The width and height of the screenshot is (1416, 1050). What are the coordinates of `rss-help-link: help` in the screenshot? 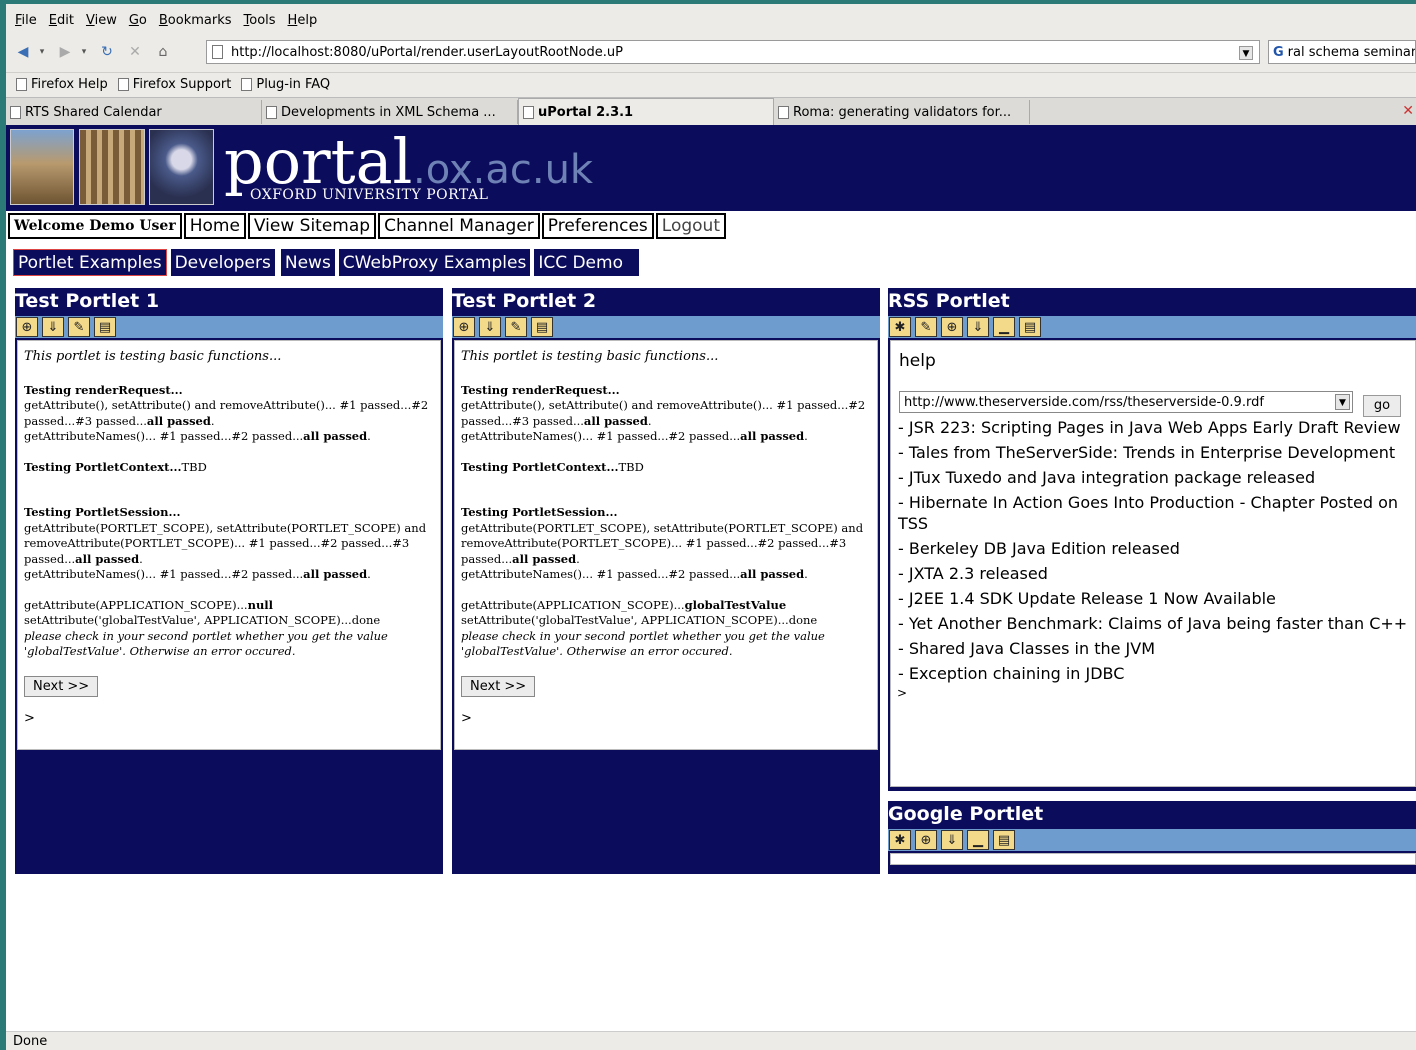 It's located at (1157, 361).